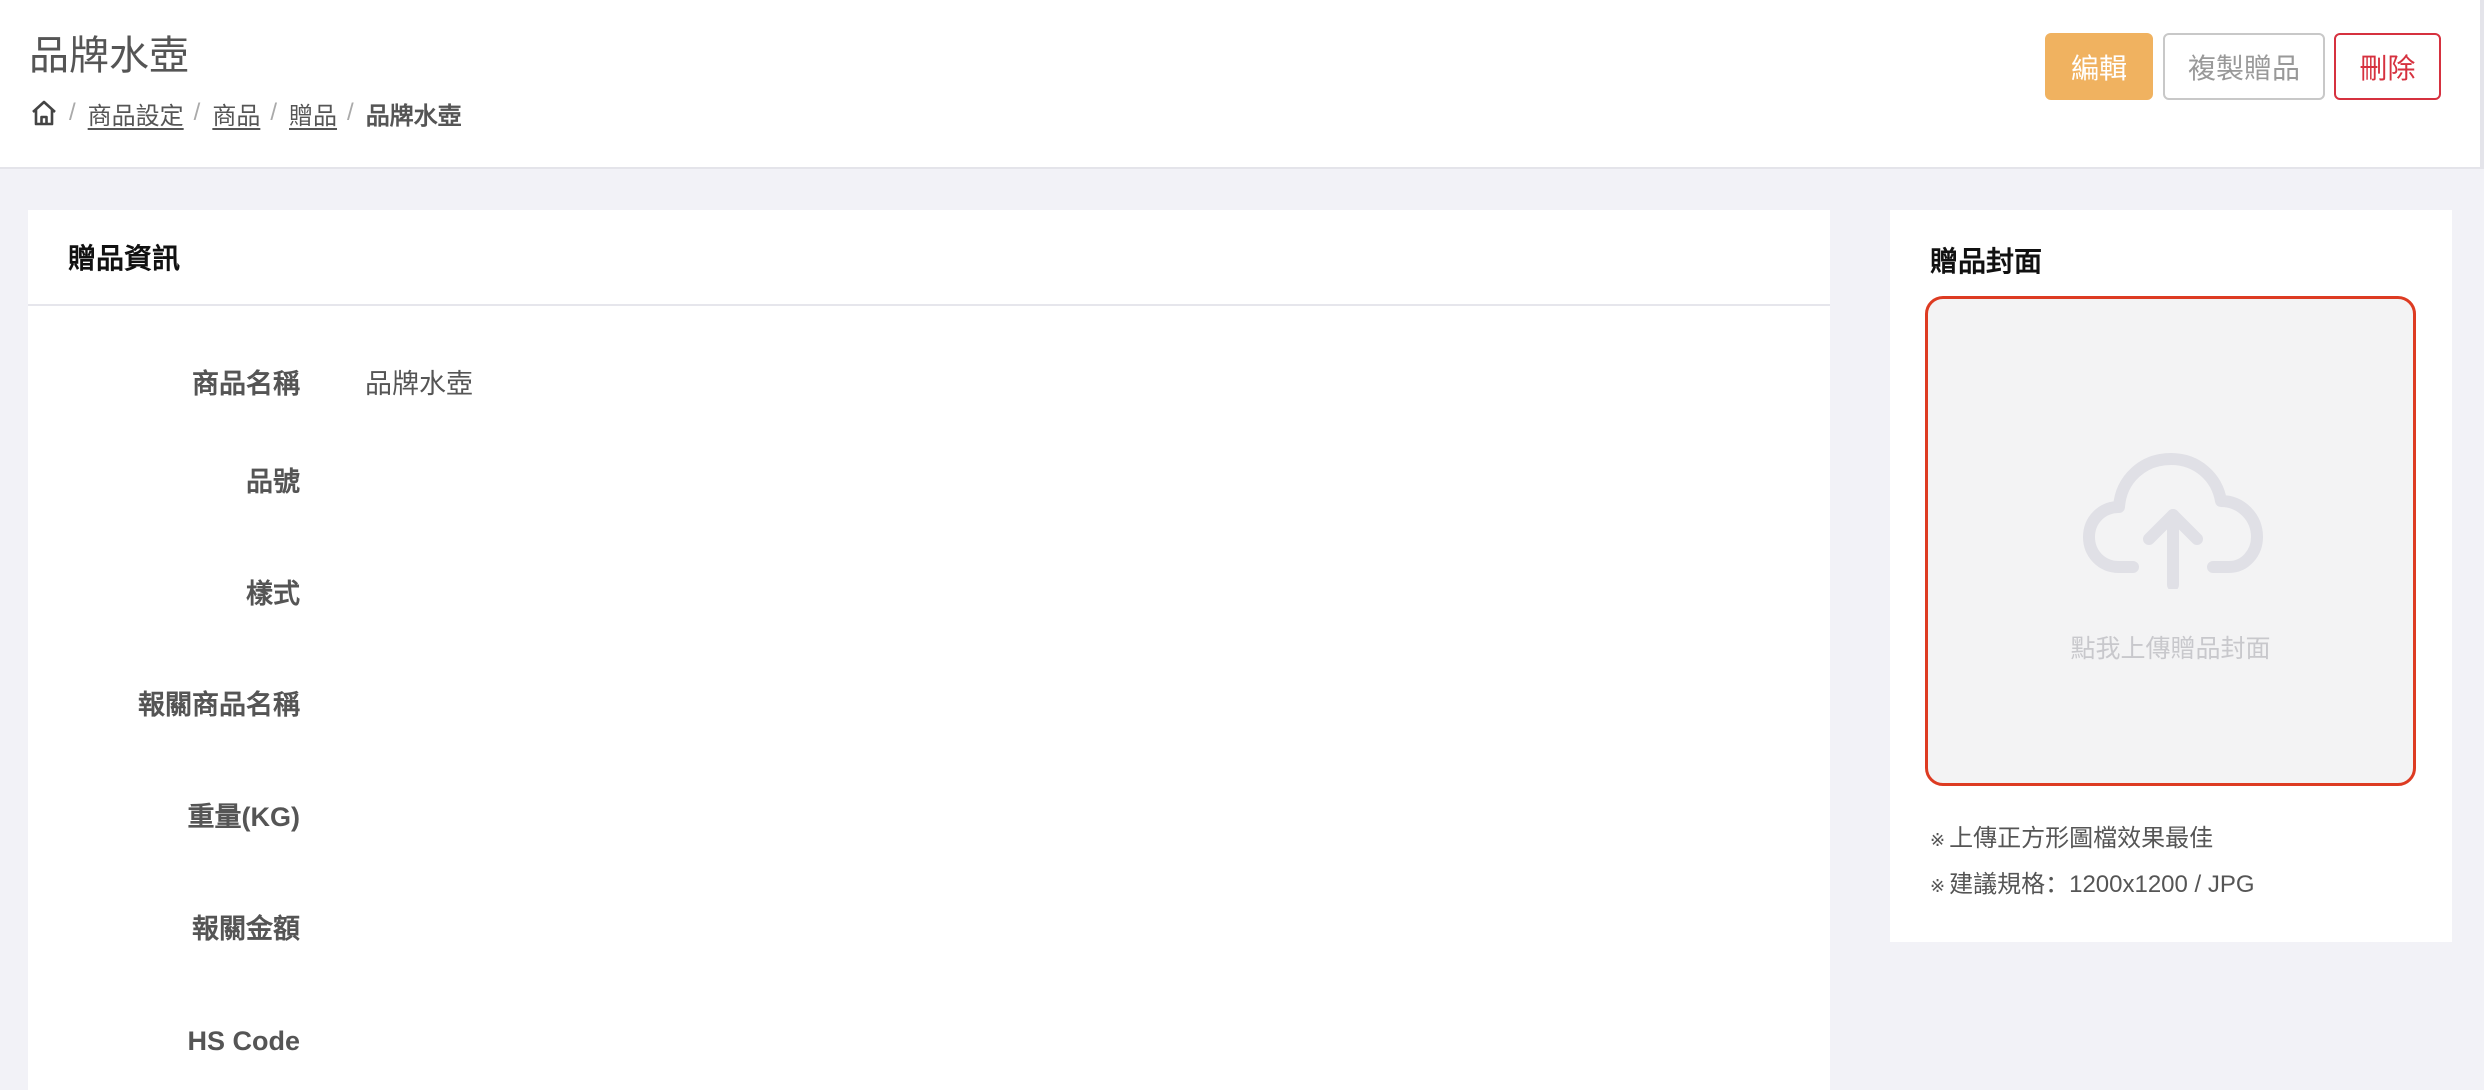 This screenshot has width=2484, height=1090. I want to click on cover-note: ※ 建議規格：1200x1200 / JPG, so click(2092, 881).